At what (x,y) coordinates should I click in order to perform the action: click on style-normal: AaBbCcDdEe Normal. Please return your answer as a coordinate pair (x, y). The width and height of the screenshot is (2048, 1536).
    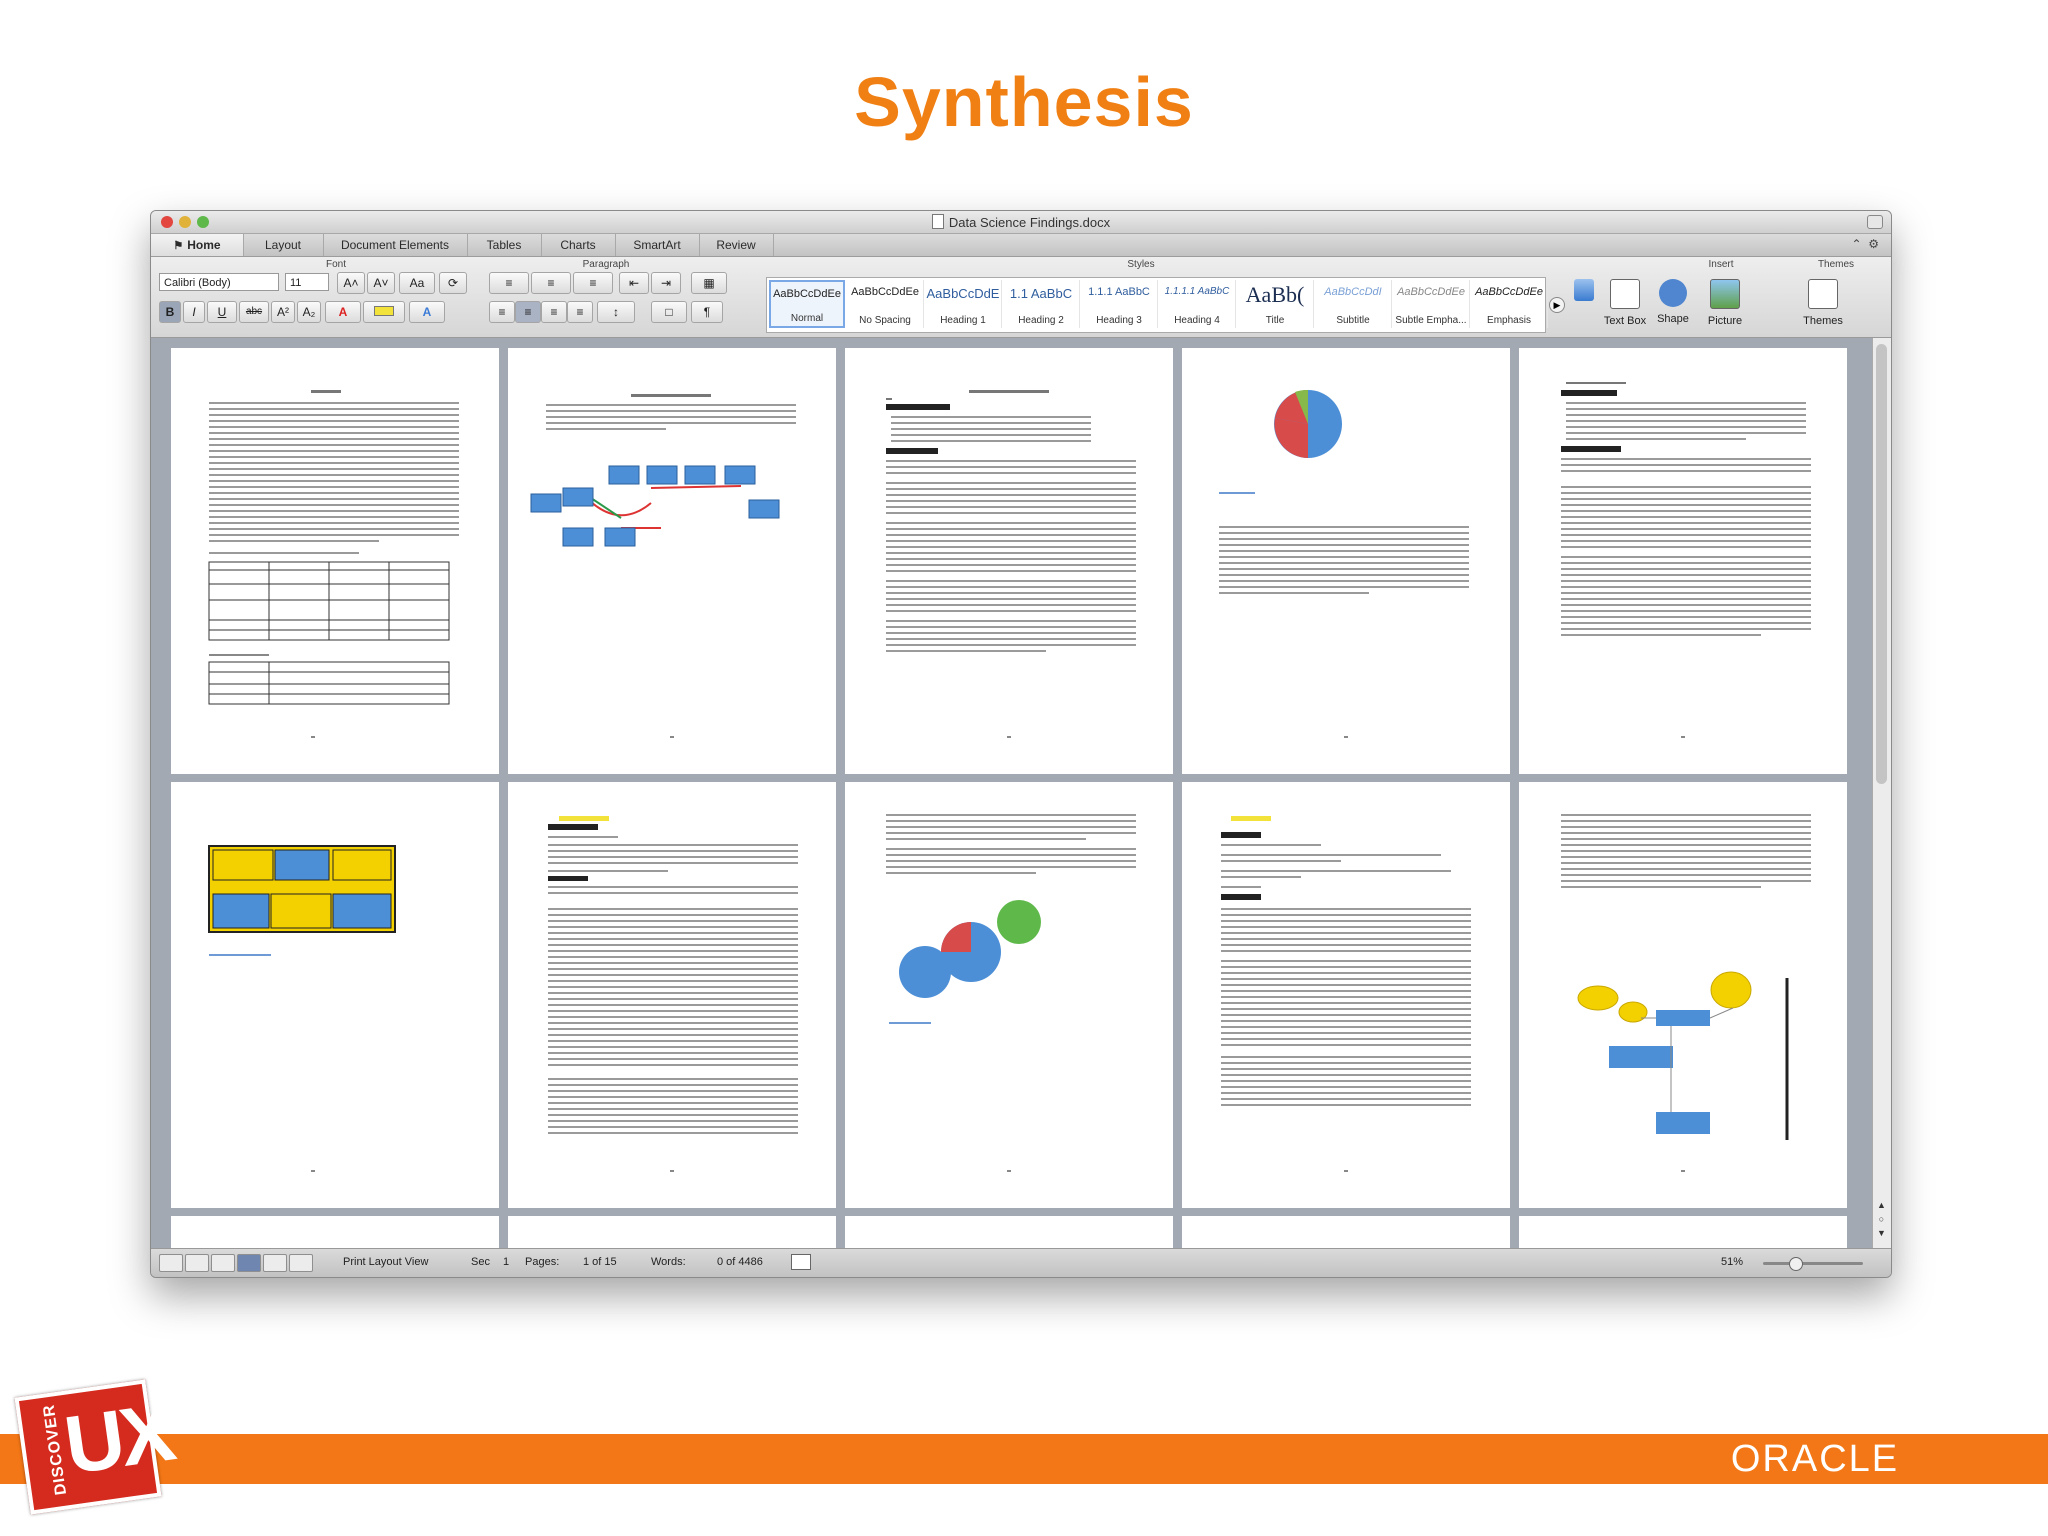
    Looking at the image, I should click on (807, 304).